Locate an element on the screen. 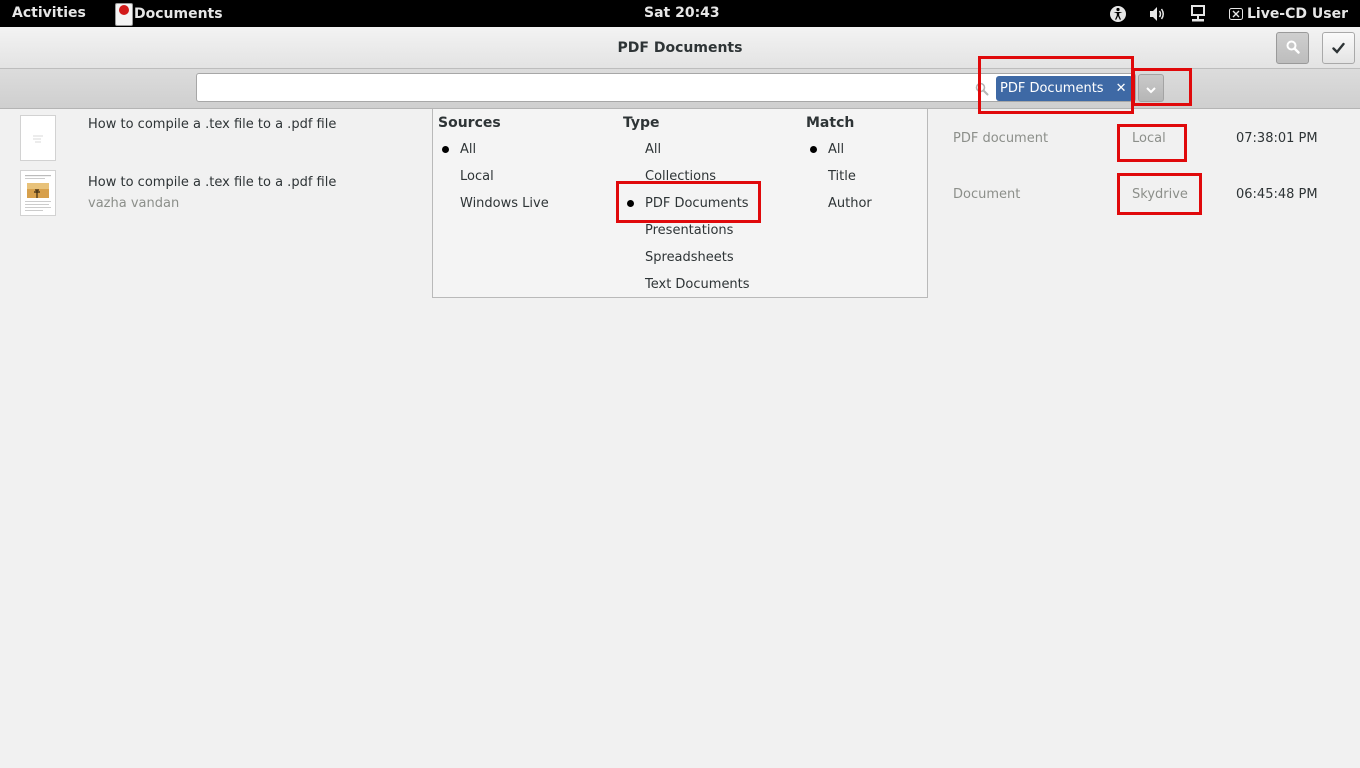 This screenshot has height=768, width=1360. user-menu: Live-CD User is located at coordinates (1288, 13).